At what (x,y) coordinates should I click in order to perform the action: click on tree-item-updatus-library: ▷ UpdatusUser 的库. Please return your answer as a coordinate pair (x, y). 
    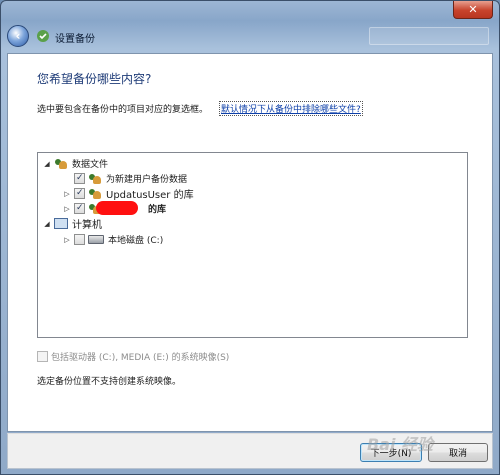
    Looking at the image, I should click on (128, 193).